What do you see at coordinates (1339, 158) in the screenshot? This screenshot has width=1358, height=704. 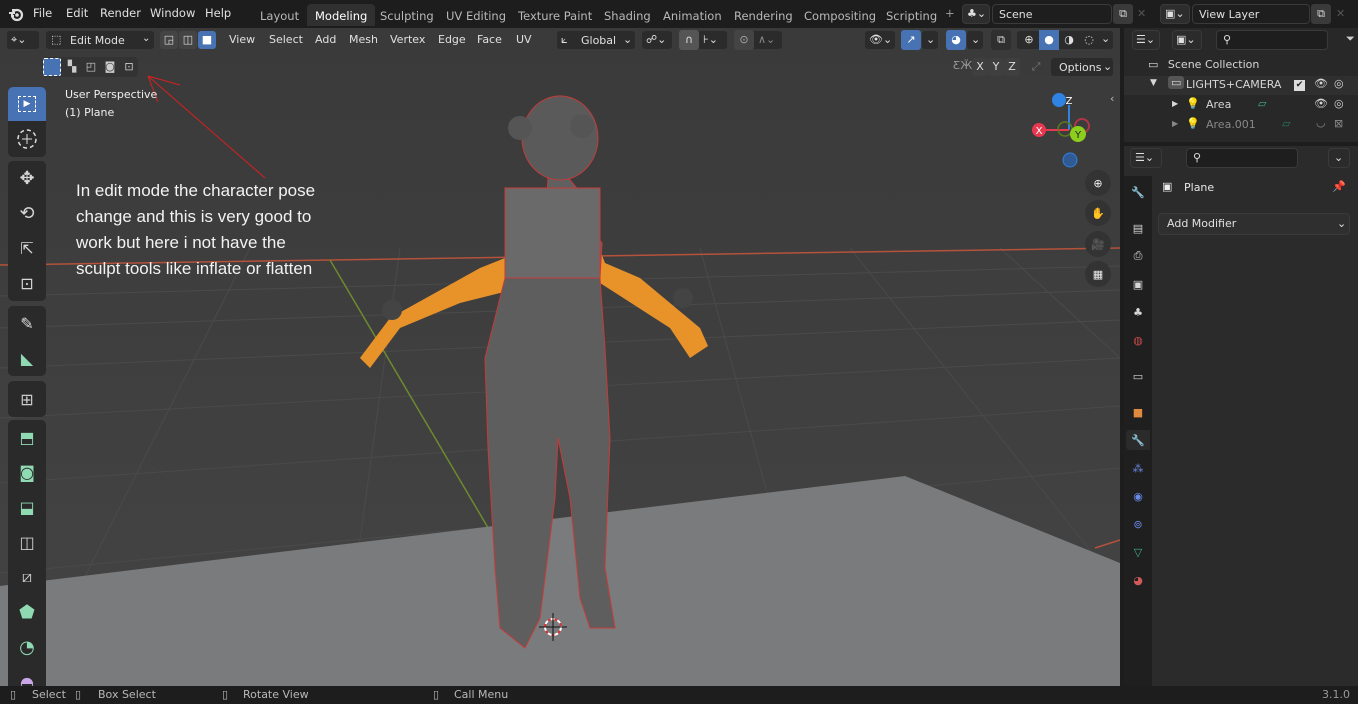 I see `properties-options-dropdown: ⌄` at bounding box center [1339, 158].